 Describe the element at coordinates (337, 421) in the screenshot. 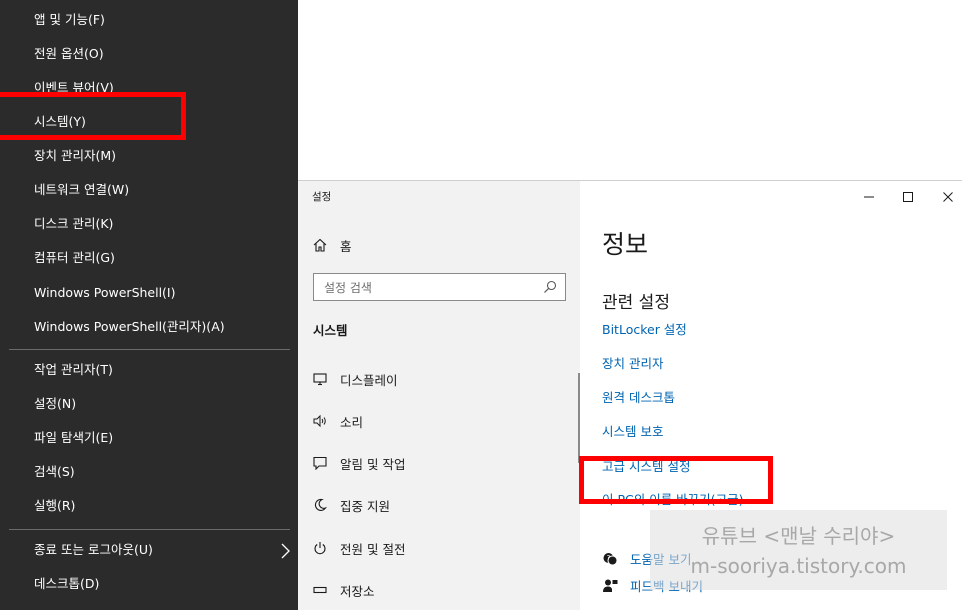

I see `nav-item-sound: 소리` at that location.